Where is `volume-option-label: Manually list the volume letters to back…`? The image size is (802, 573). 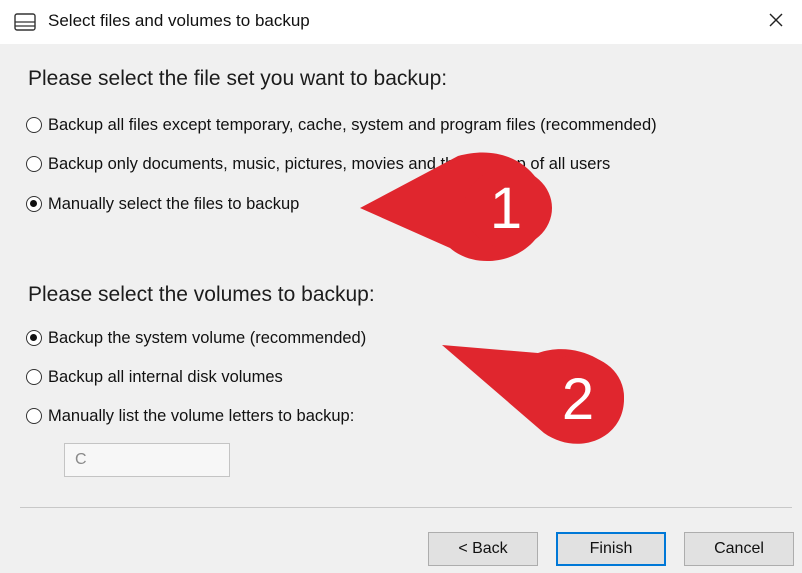 volume-option-label: Manually list the volume letters to back… is located at coordinates (201, 415).